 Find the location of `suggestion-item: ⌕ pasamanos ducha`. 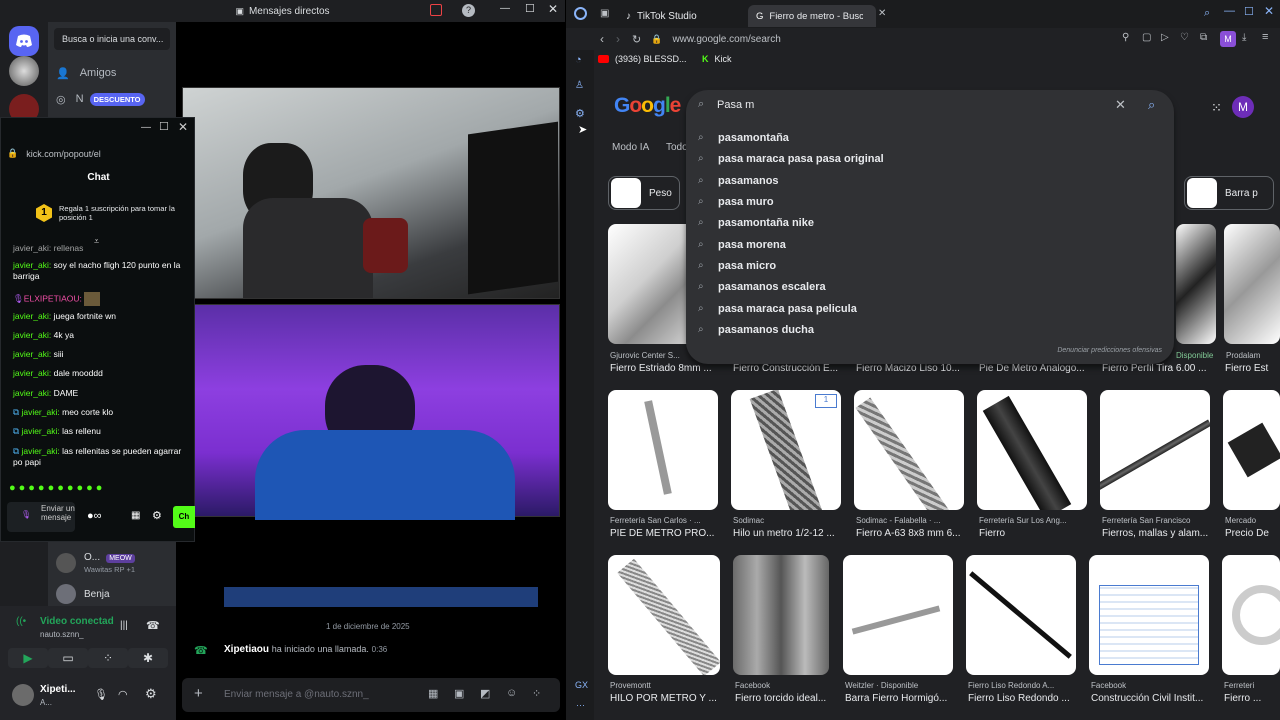

suggestion-item: ⌕ pasamanos ducha is located at coordinates (756, 329).